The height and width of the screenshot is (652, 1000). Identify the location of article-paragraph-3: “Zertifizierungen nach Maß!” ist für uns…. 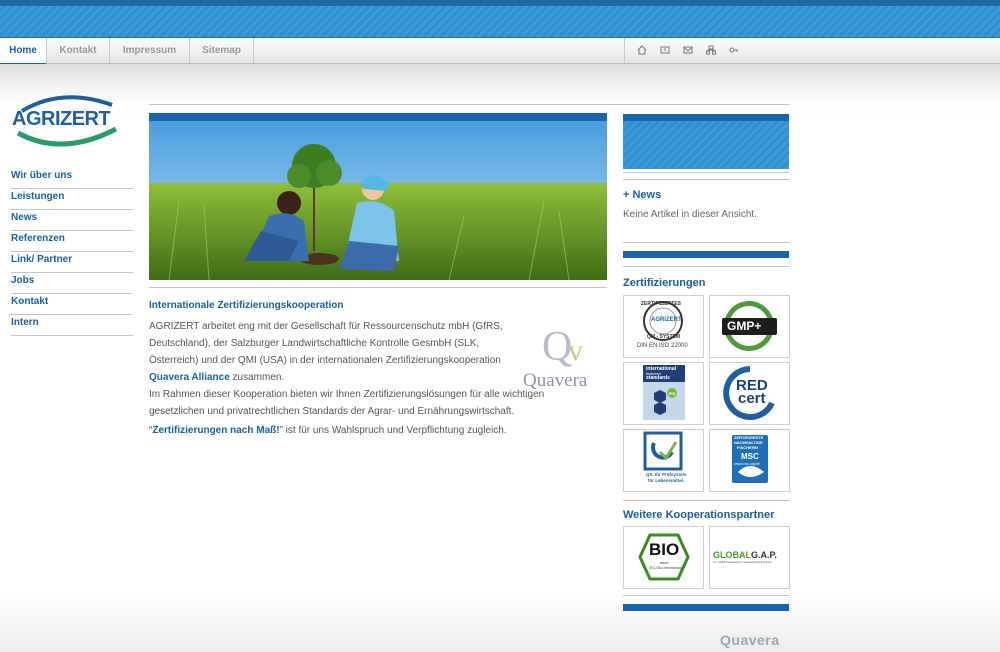
(359, 430).